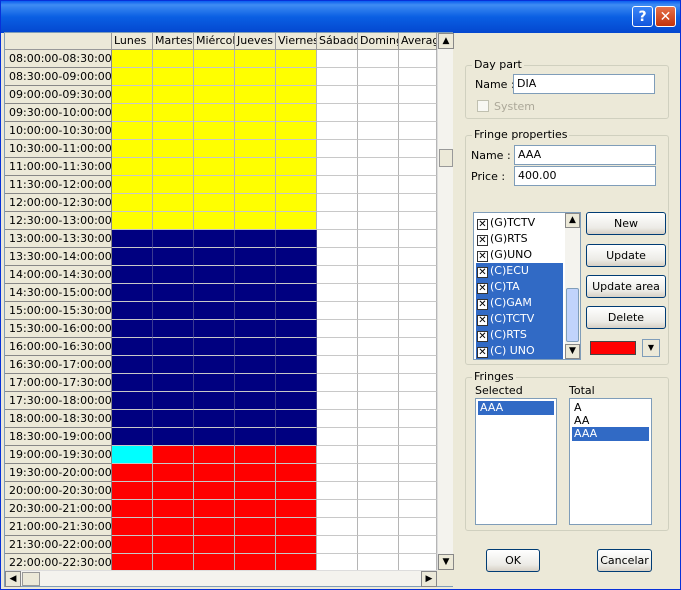  What do you see at coordinates (418, 41) in the screenshot?
I see `column-header: Averag` at bounding box center [418, 41].